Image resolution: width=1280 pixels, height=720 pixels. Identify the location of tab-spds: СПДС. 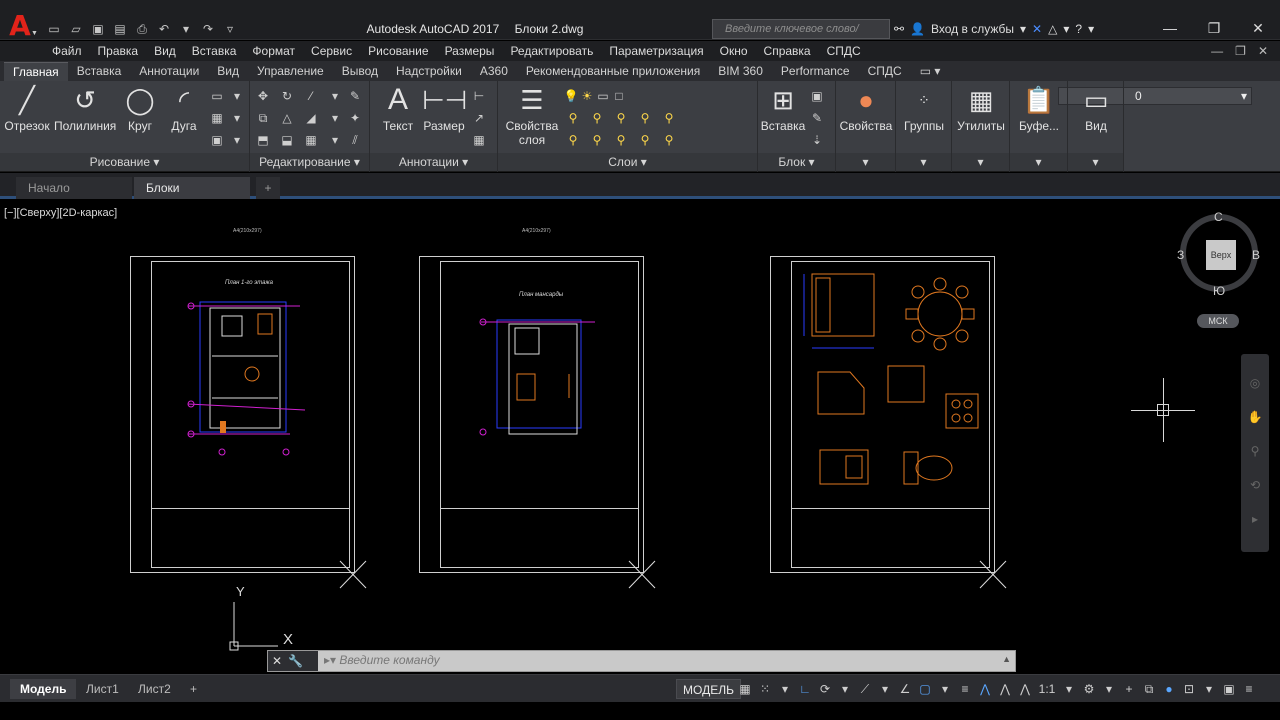
(885, 71).